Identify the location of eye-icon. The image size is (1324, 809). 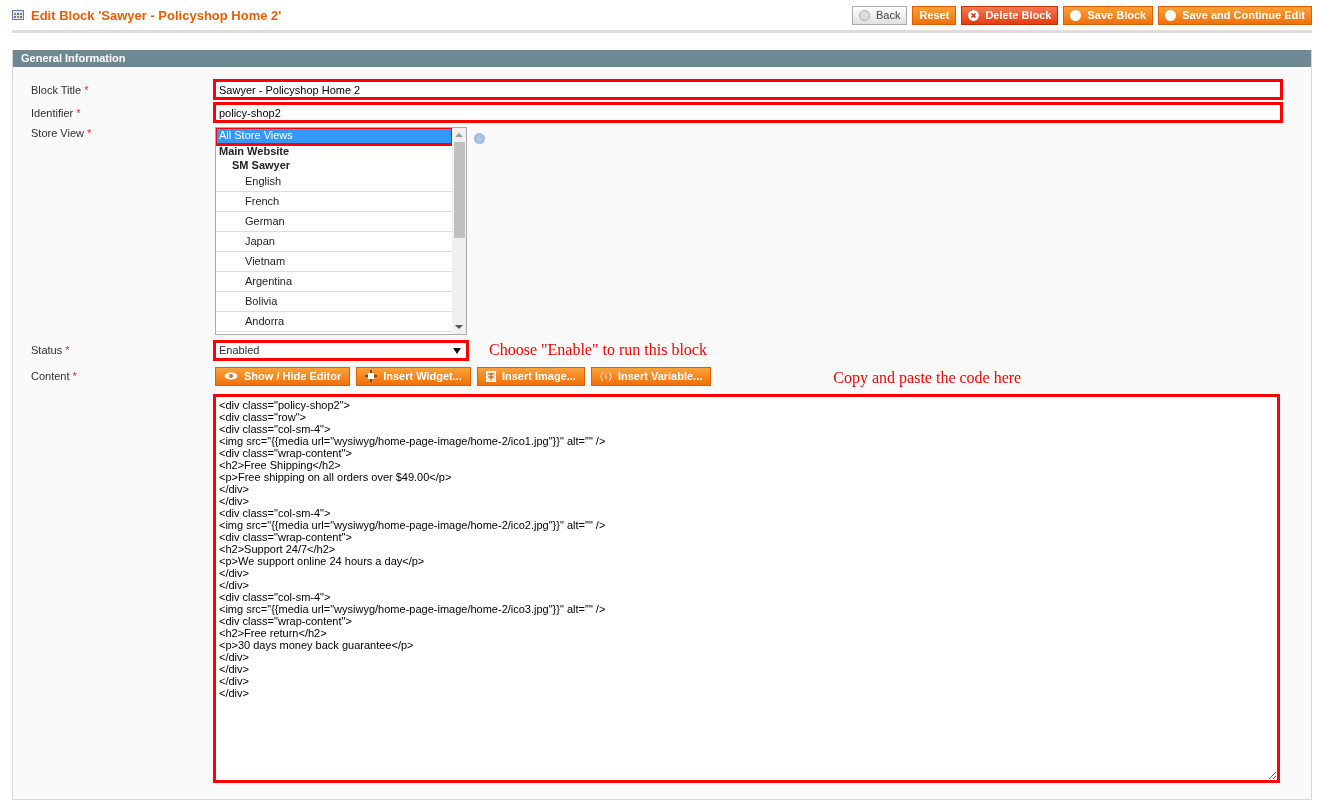
(231, 376).